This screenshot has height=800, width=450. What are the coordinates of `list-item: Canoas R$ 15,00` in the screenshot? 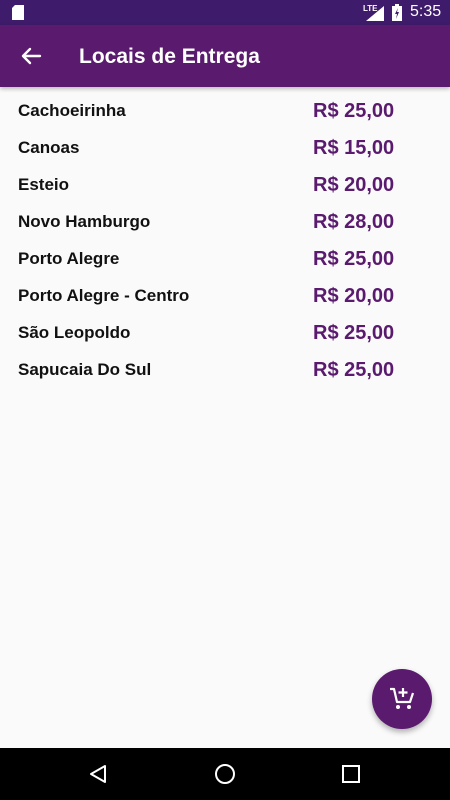 It's located at (225, 147).